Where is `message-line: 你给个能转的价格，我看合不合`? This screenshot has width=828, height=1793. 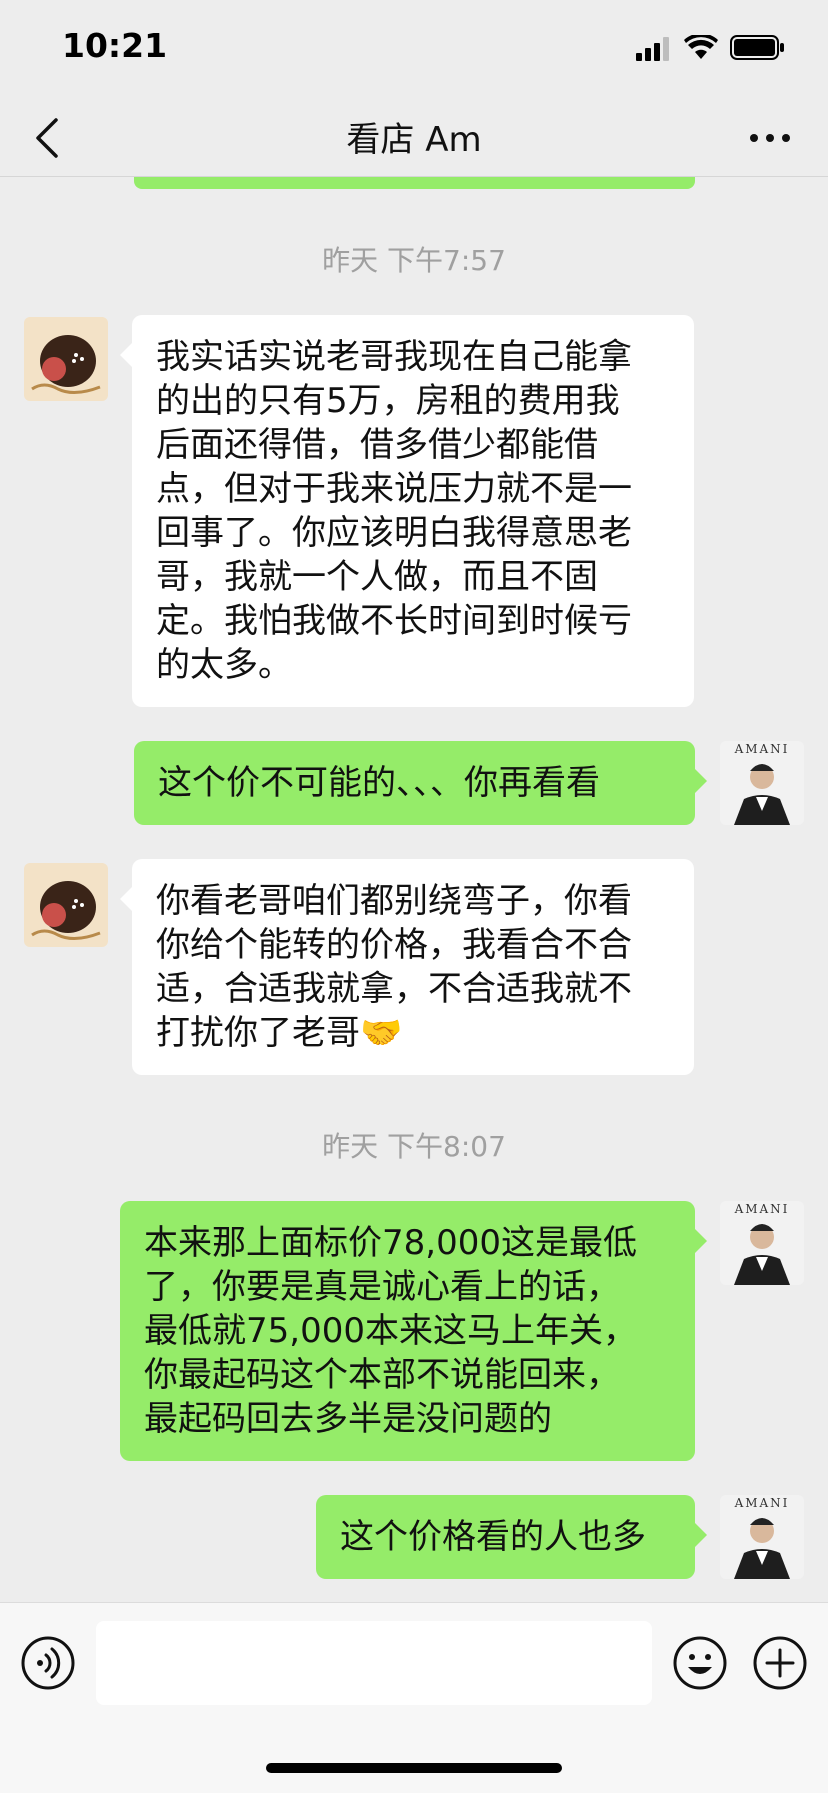 message-line: 你给个能转的价格，我看合不合 is located at coordinates (394, 945).